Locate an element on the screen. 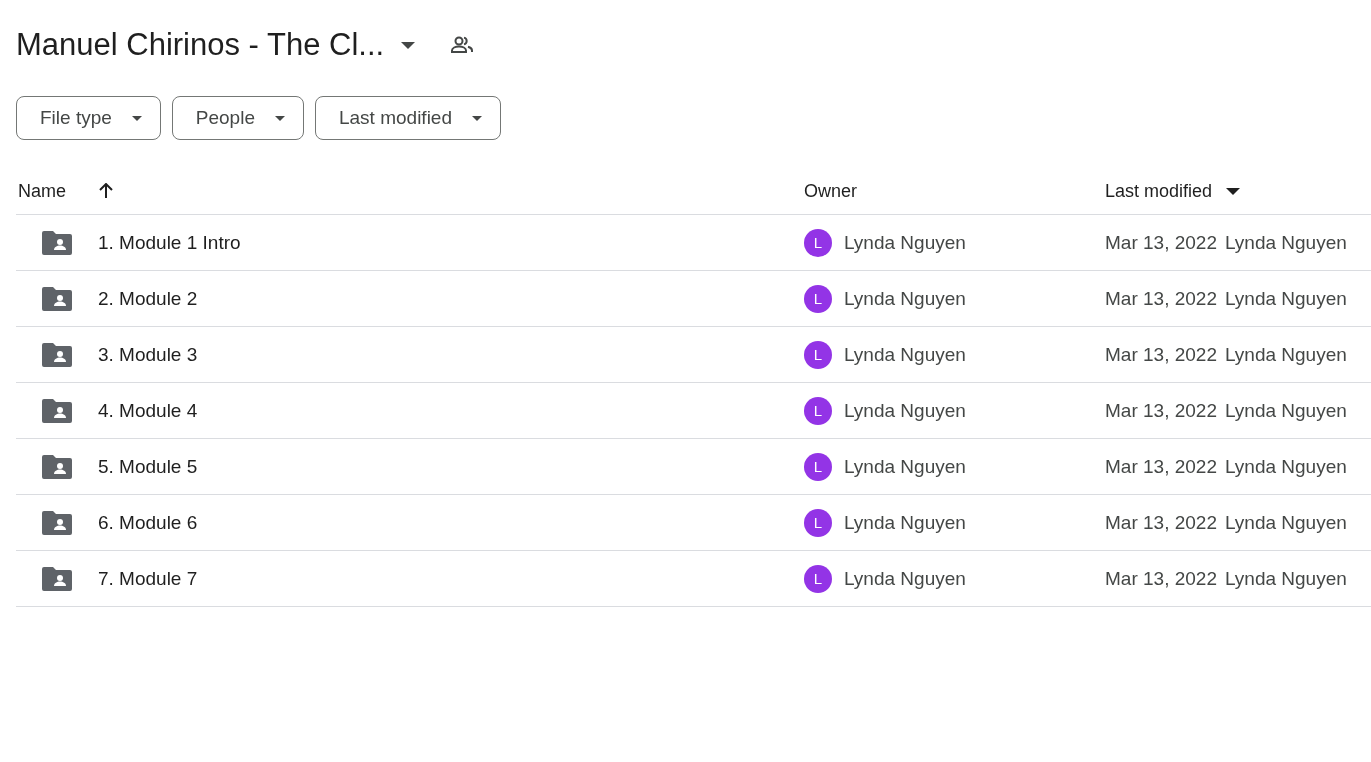 The width and height of the screenshot is (1371, 762). file-row: 7. Module 7 L Lynda Nguyen Mar 13, 2022 Lynda Nguyen is located at coordinates (693, 579).